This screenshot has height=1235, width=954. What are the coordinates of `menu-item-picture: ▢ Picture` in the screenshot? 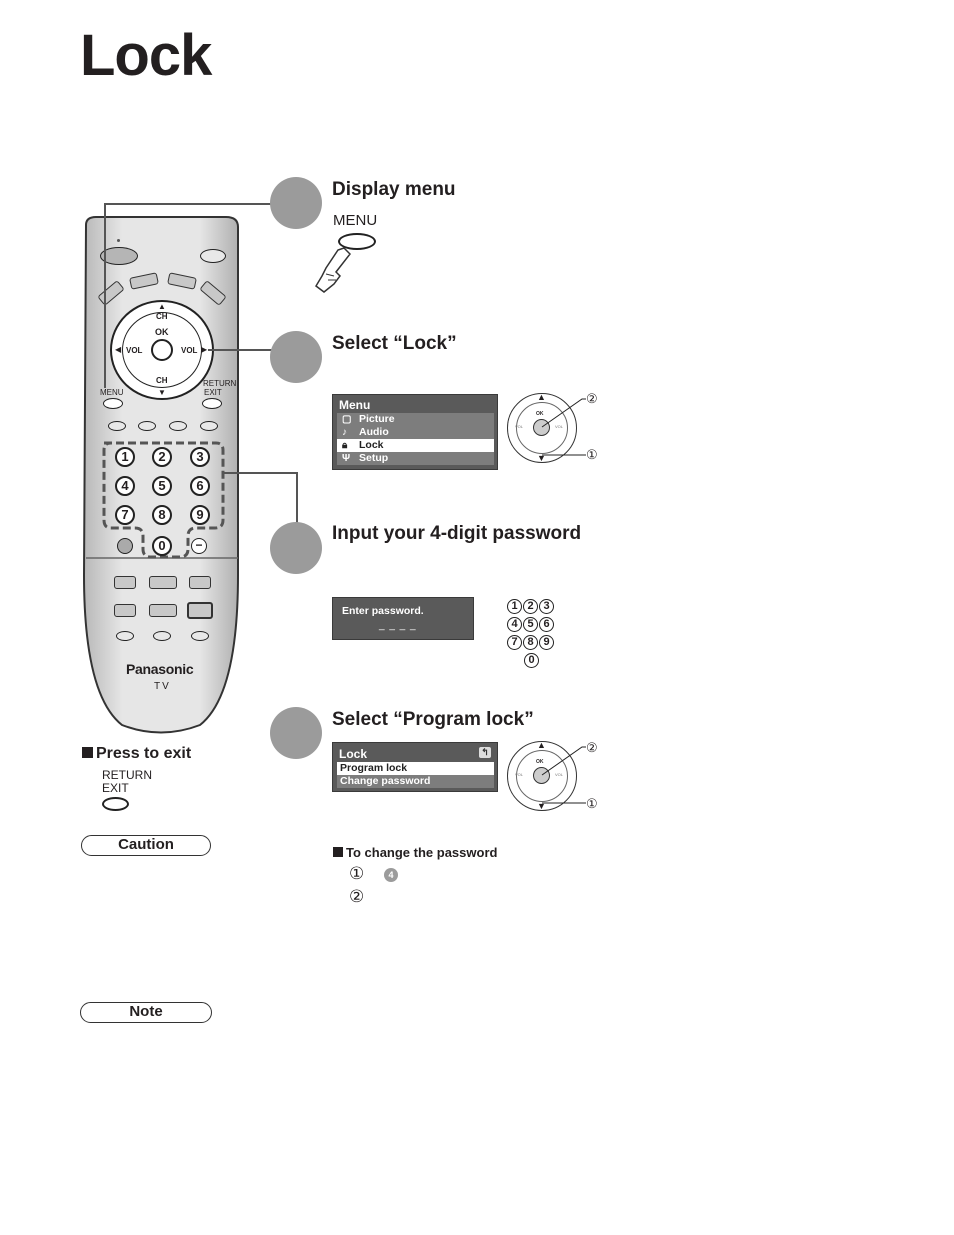 It's located at (415, 419).